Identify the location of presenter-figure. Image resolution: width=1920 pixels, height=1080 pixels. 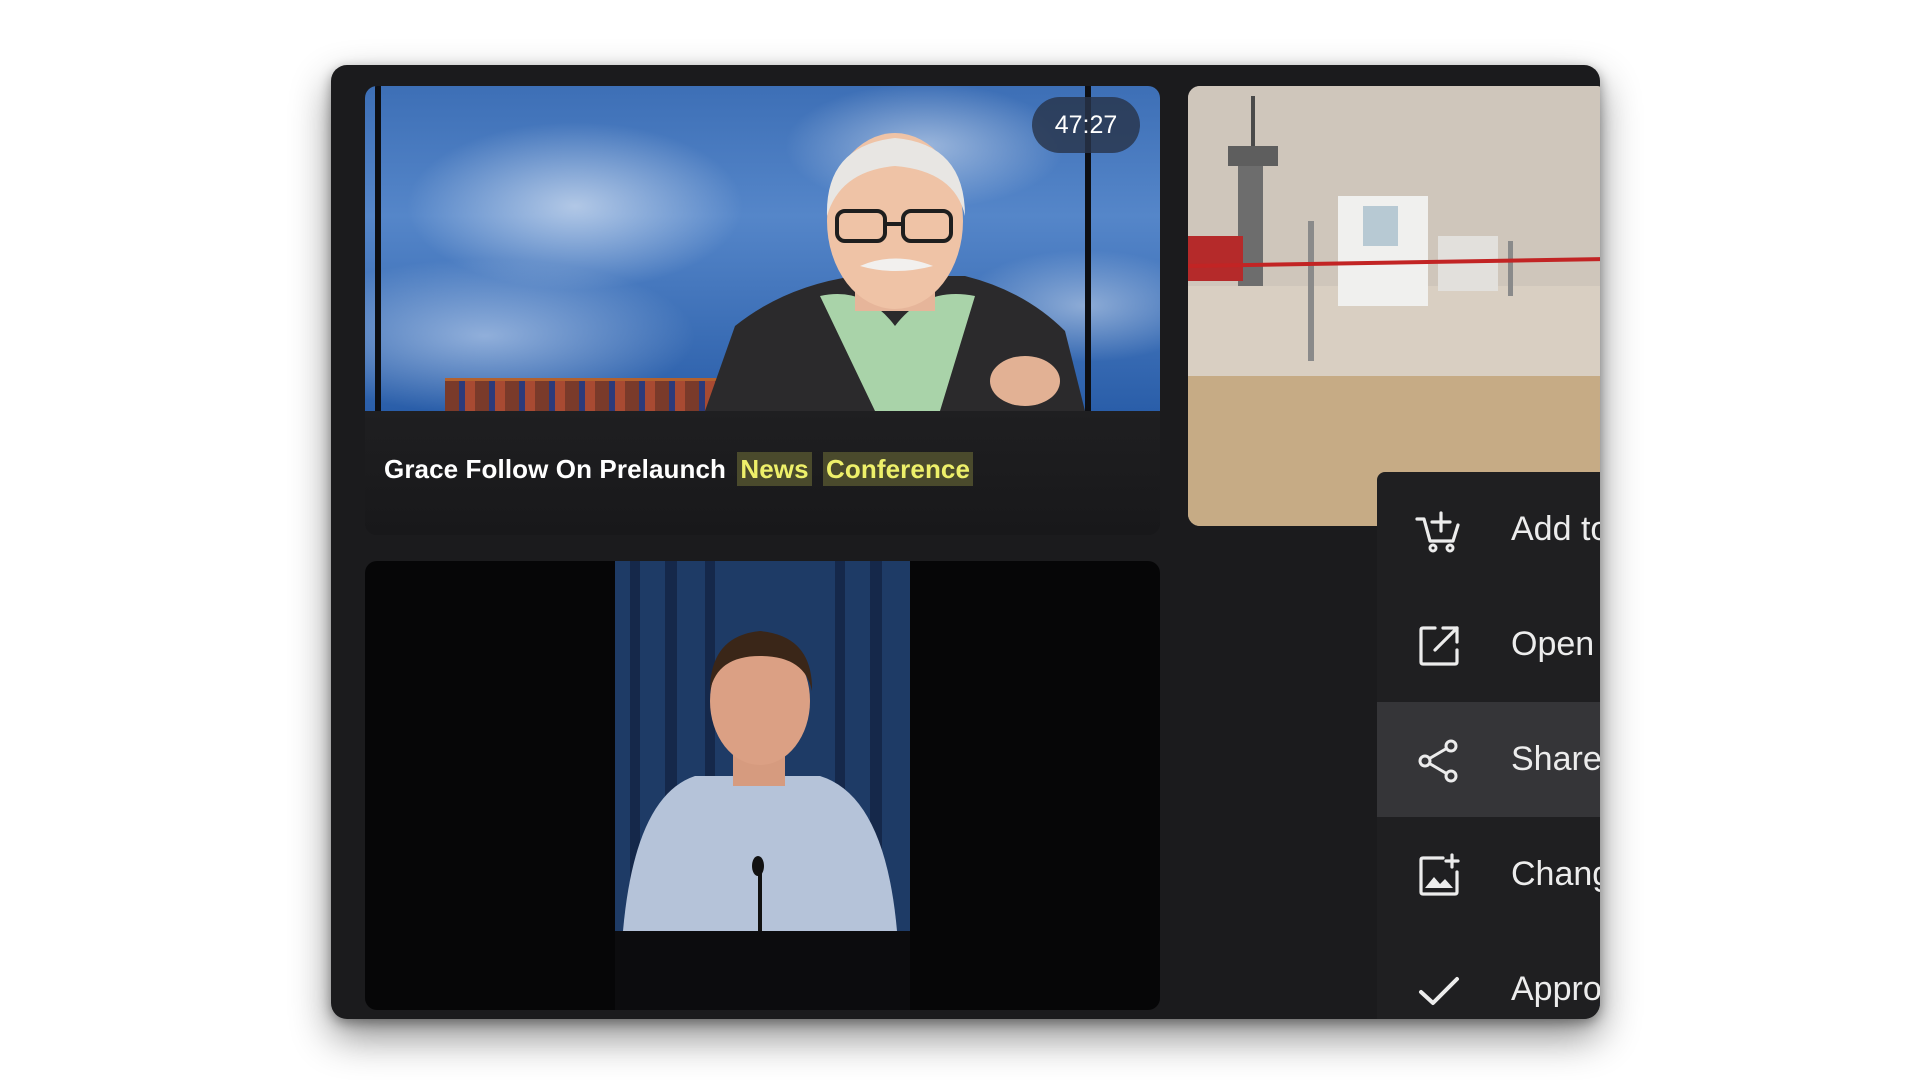
(895, 272).